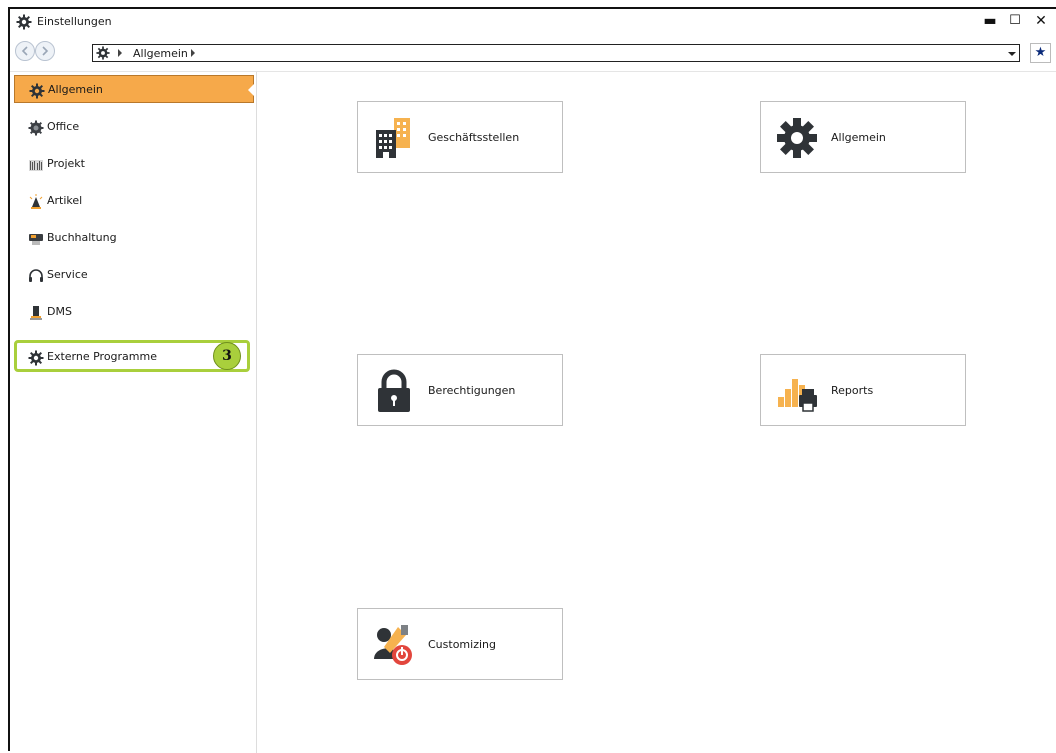  Describe the element at coordinates (852, 390) in the screenshot. I see `tile-label: Reports` at that location.